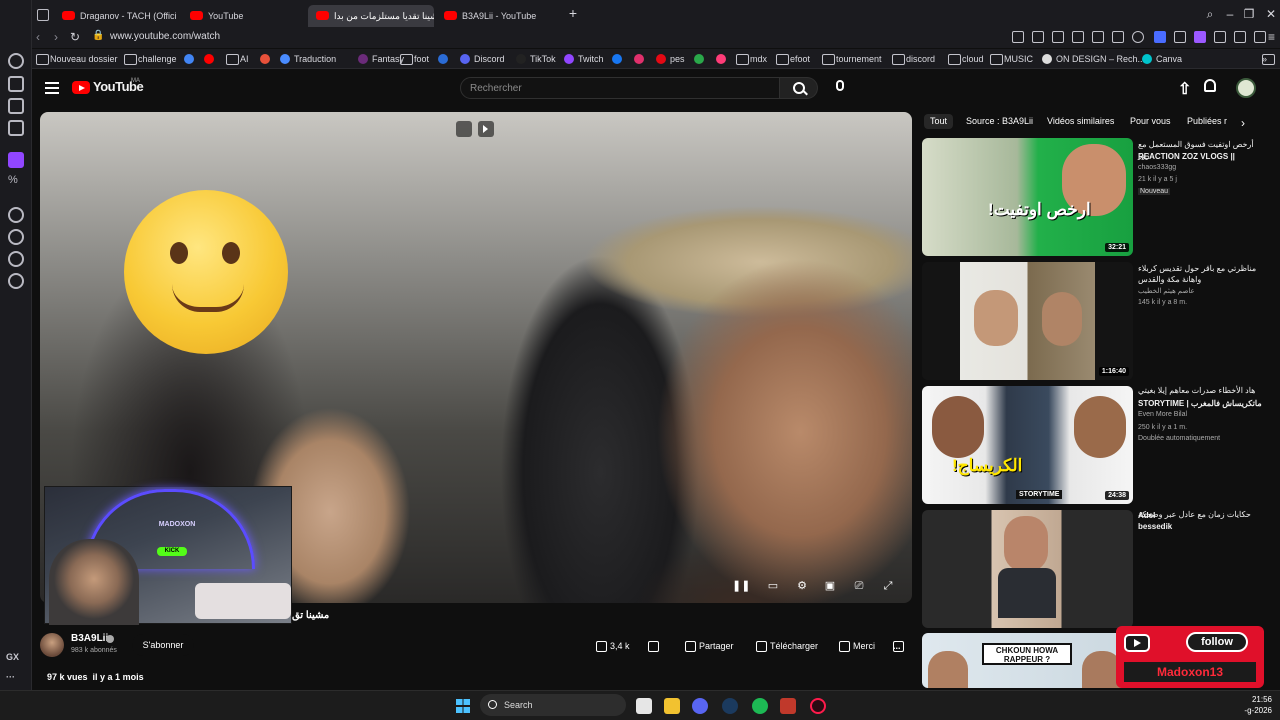  What do you see at coordinates (16, 237) in the screenshot?
I see `history-icon` at bounding box center [16, 237].